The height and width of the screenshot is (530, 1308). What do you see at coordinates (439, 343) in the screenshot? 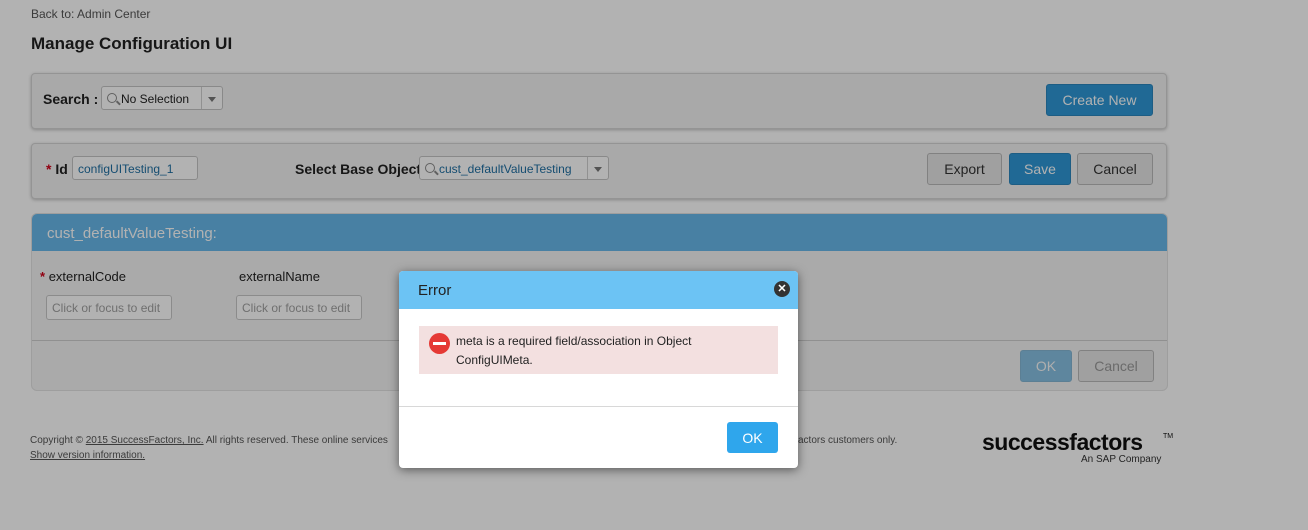
I see `error-icon` at bounding box center [439, 343].